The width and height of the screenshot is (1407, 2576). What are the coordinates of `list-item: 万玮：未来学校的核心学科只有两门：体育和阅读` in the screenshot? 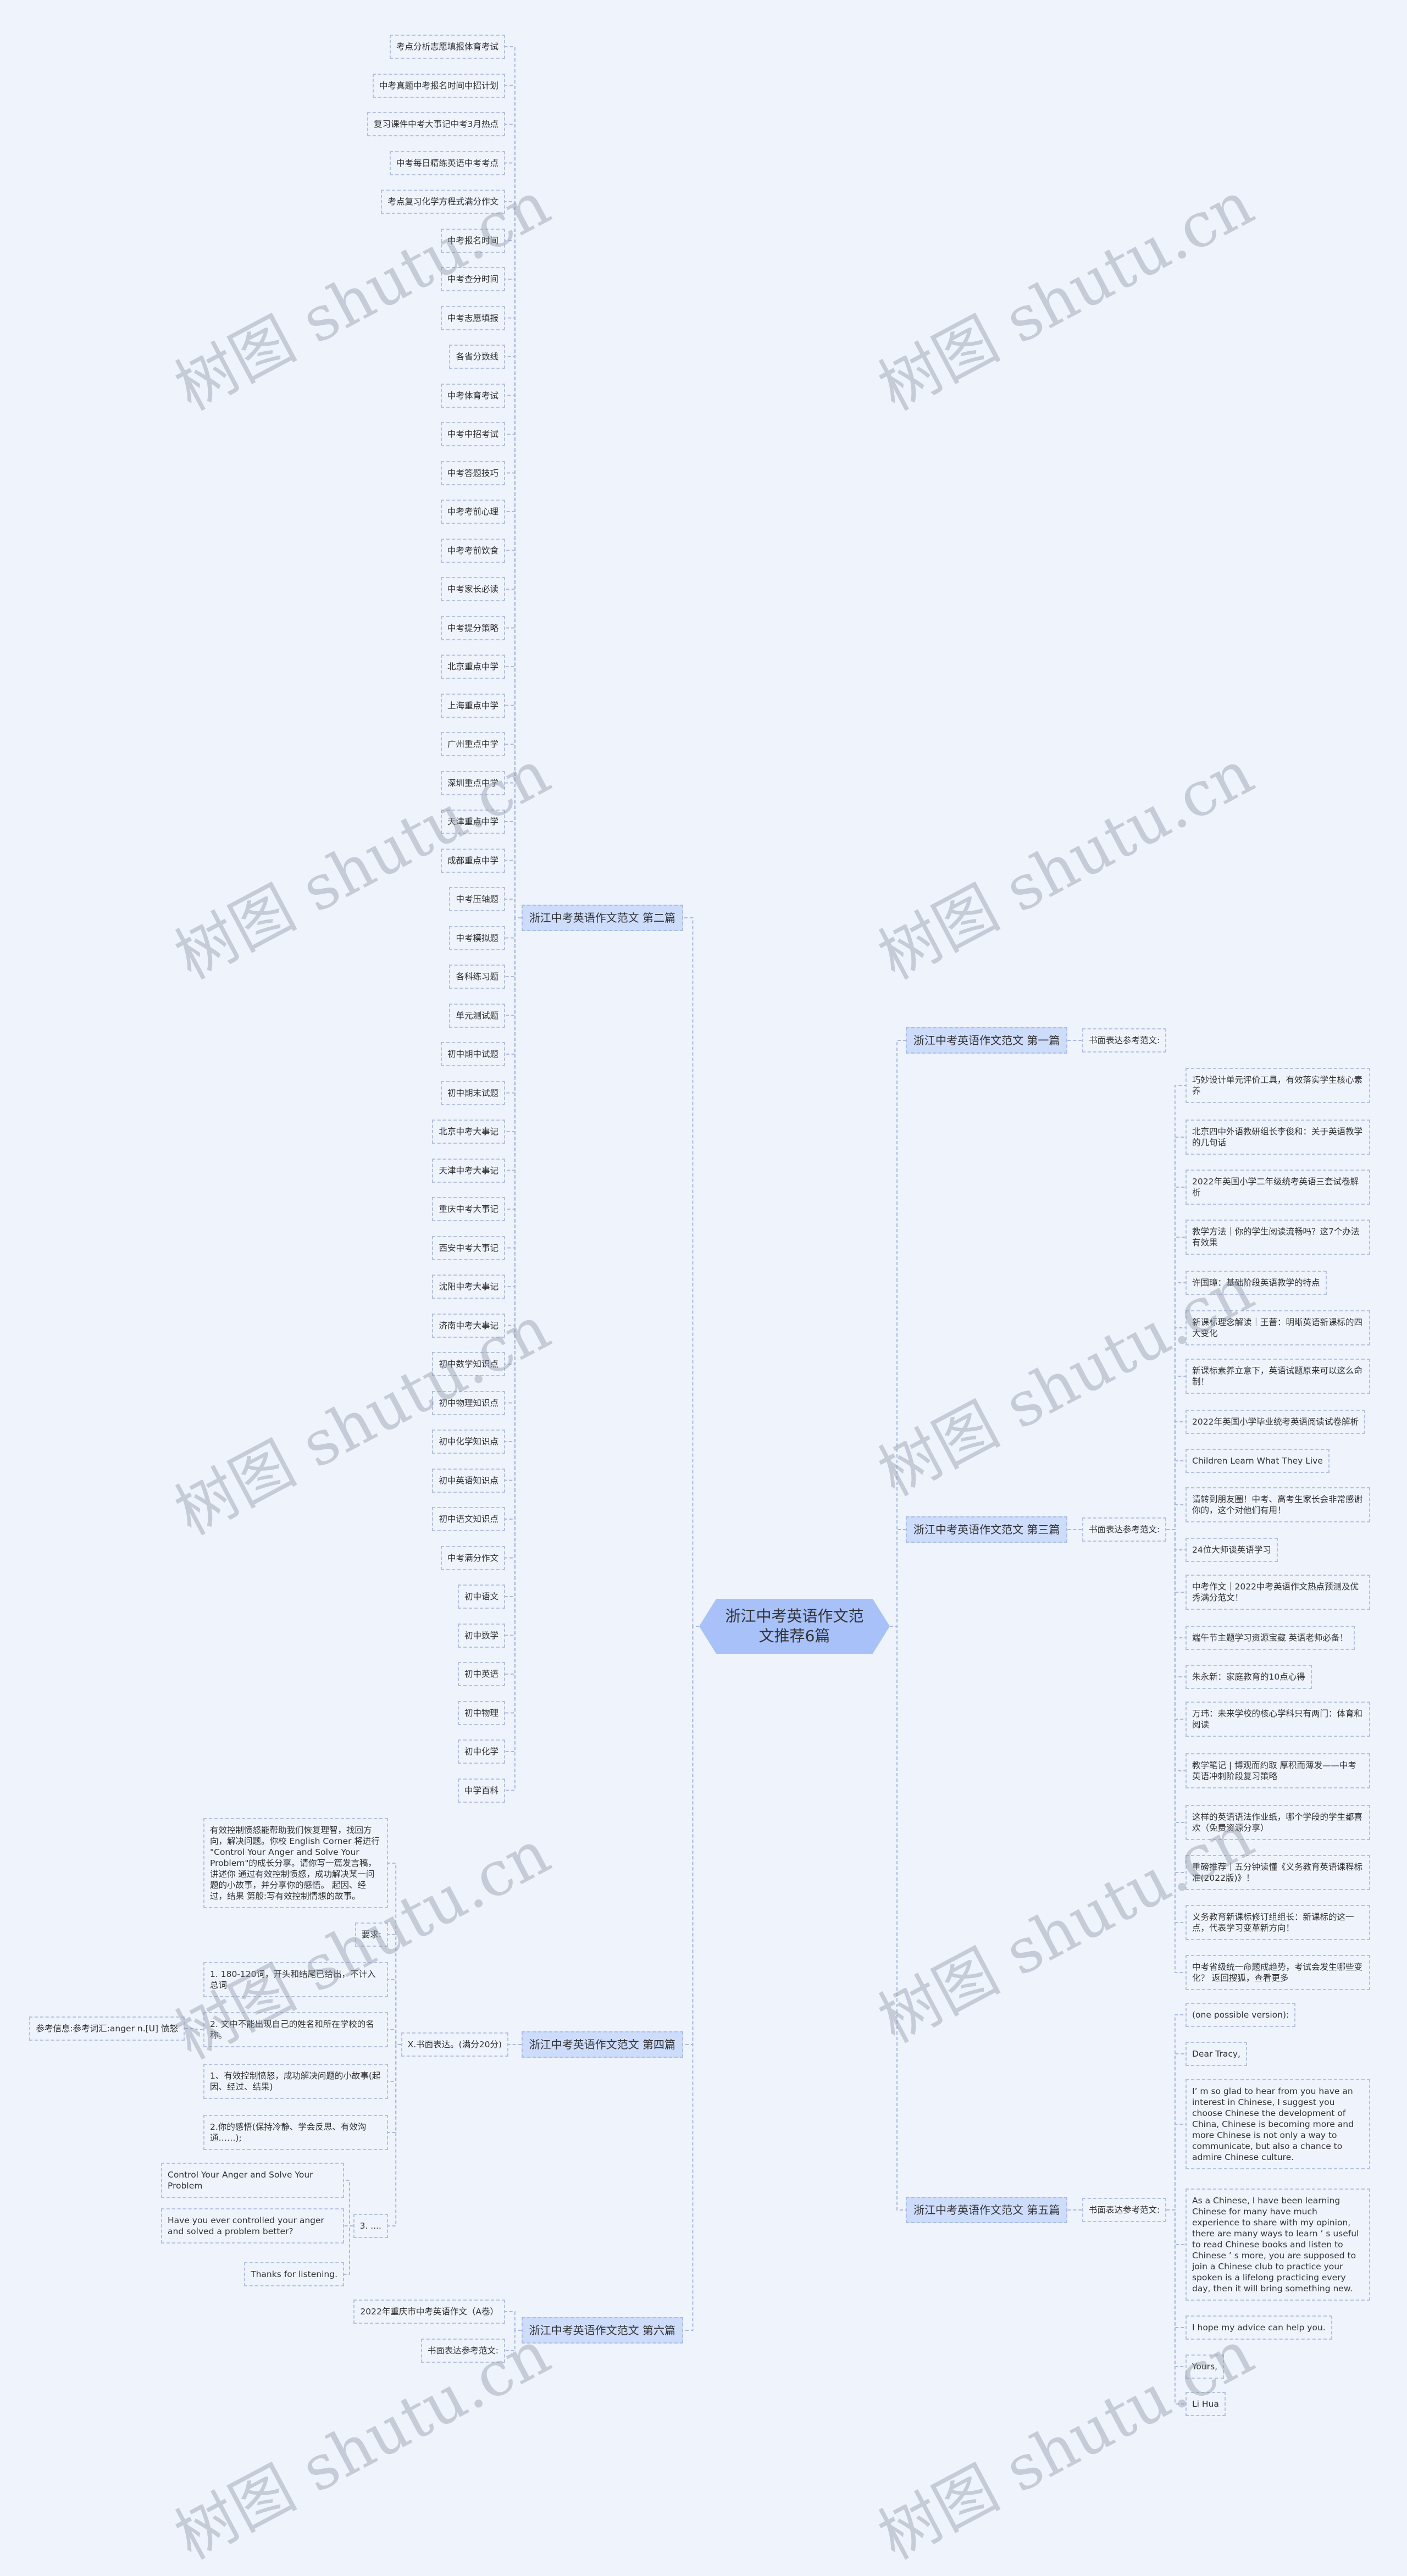 It's located at (1278, 1719).